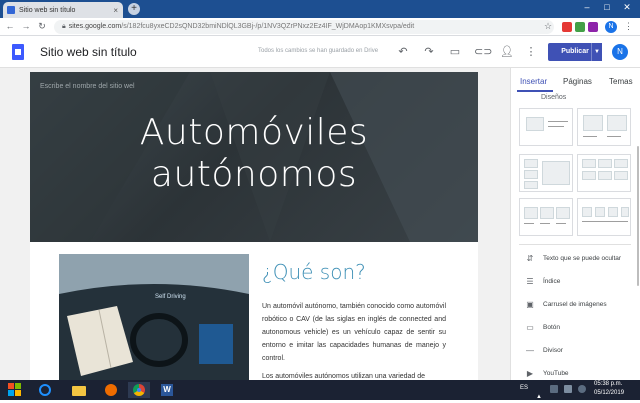 This screenshot has height=403, width=640. What do you see at coordinates (167, 390) in the screenshot?
I see `word-icon: W` at bounding box center [167, 390].